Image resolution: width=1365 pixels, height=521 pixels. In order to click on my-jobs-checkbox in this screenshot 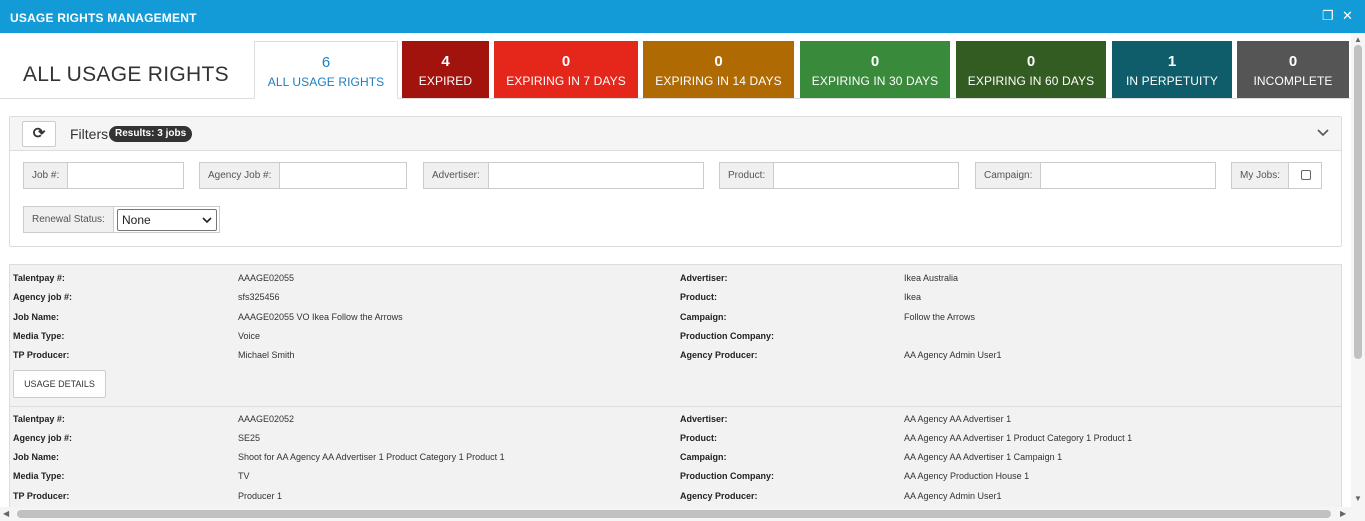, I will do `click(1306, 175)`.